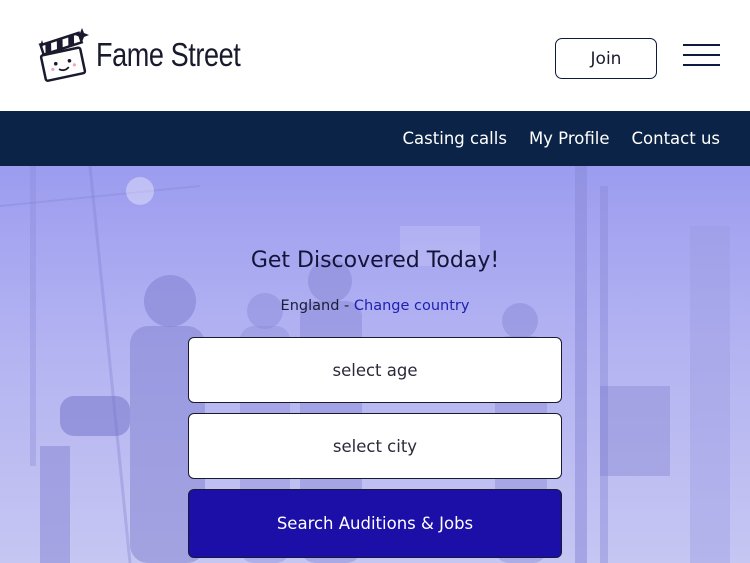  I want to click on hamburger-menu-icon, so click(701, 55).